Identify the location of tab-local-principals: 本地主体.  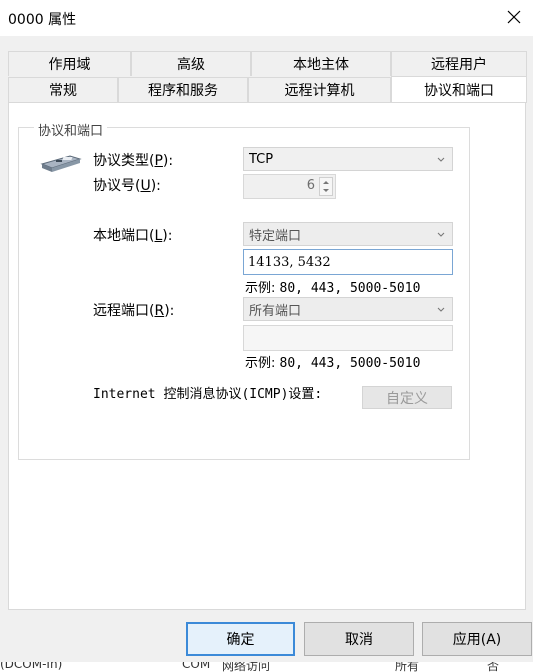
(321, 63).